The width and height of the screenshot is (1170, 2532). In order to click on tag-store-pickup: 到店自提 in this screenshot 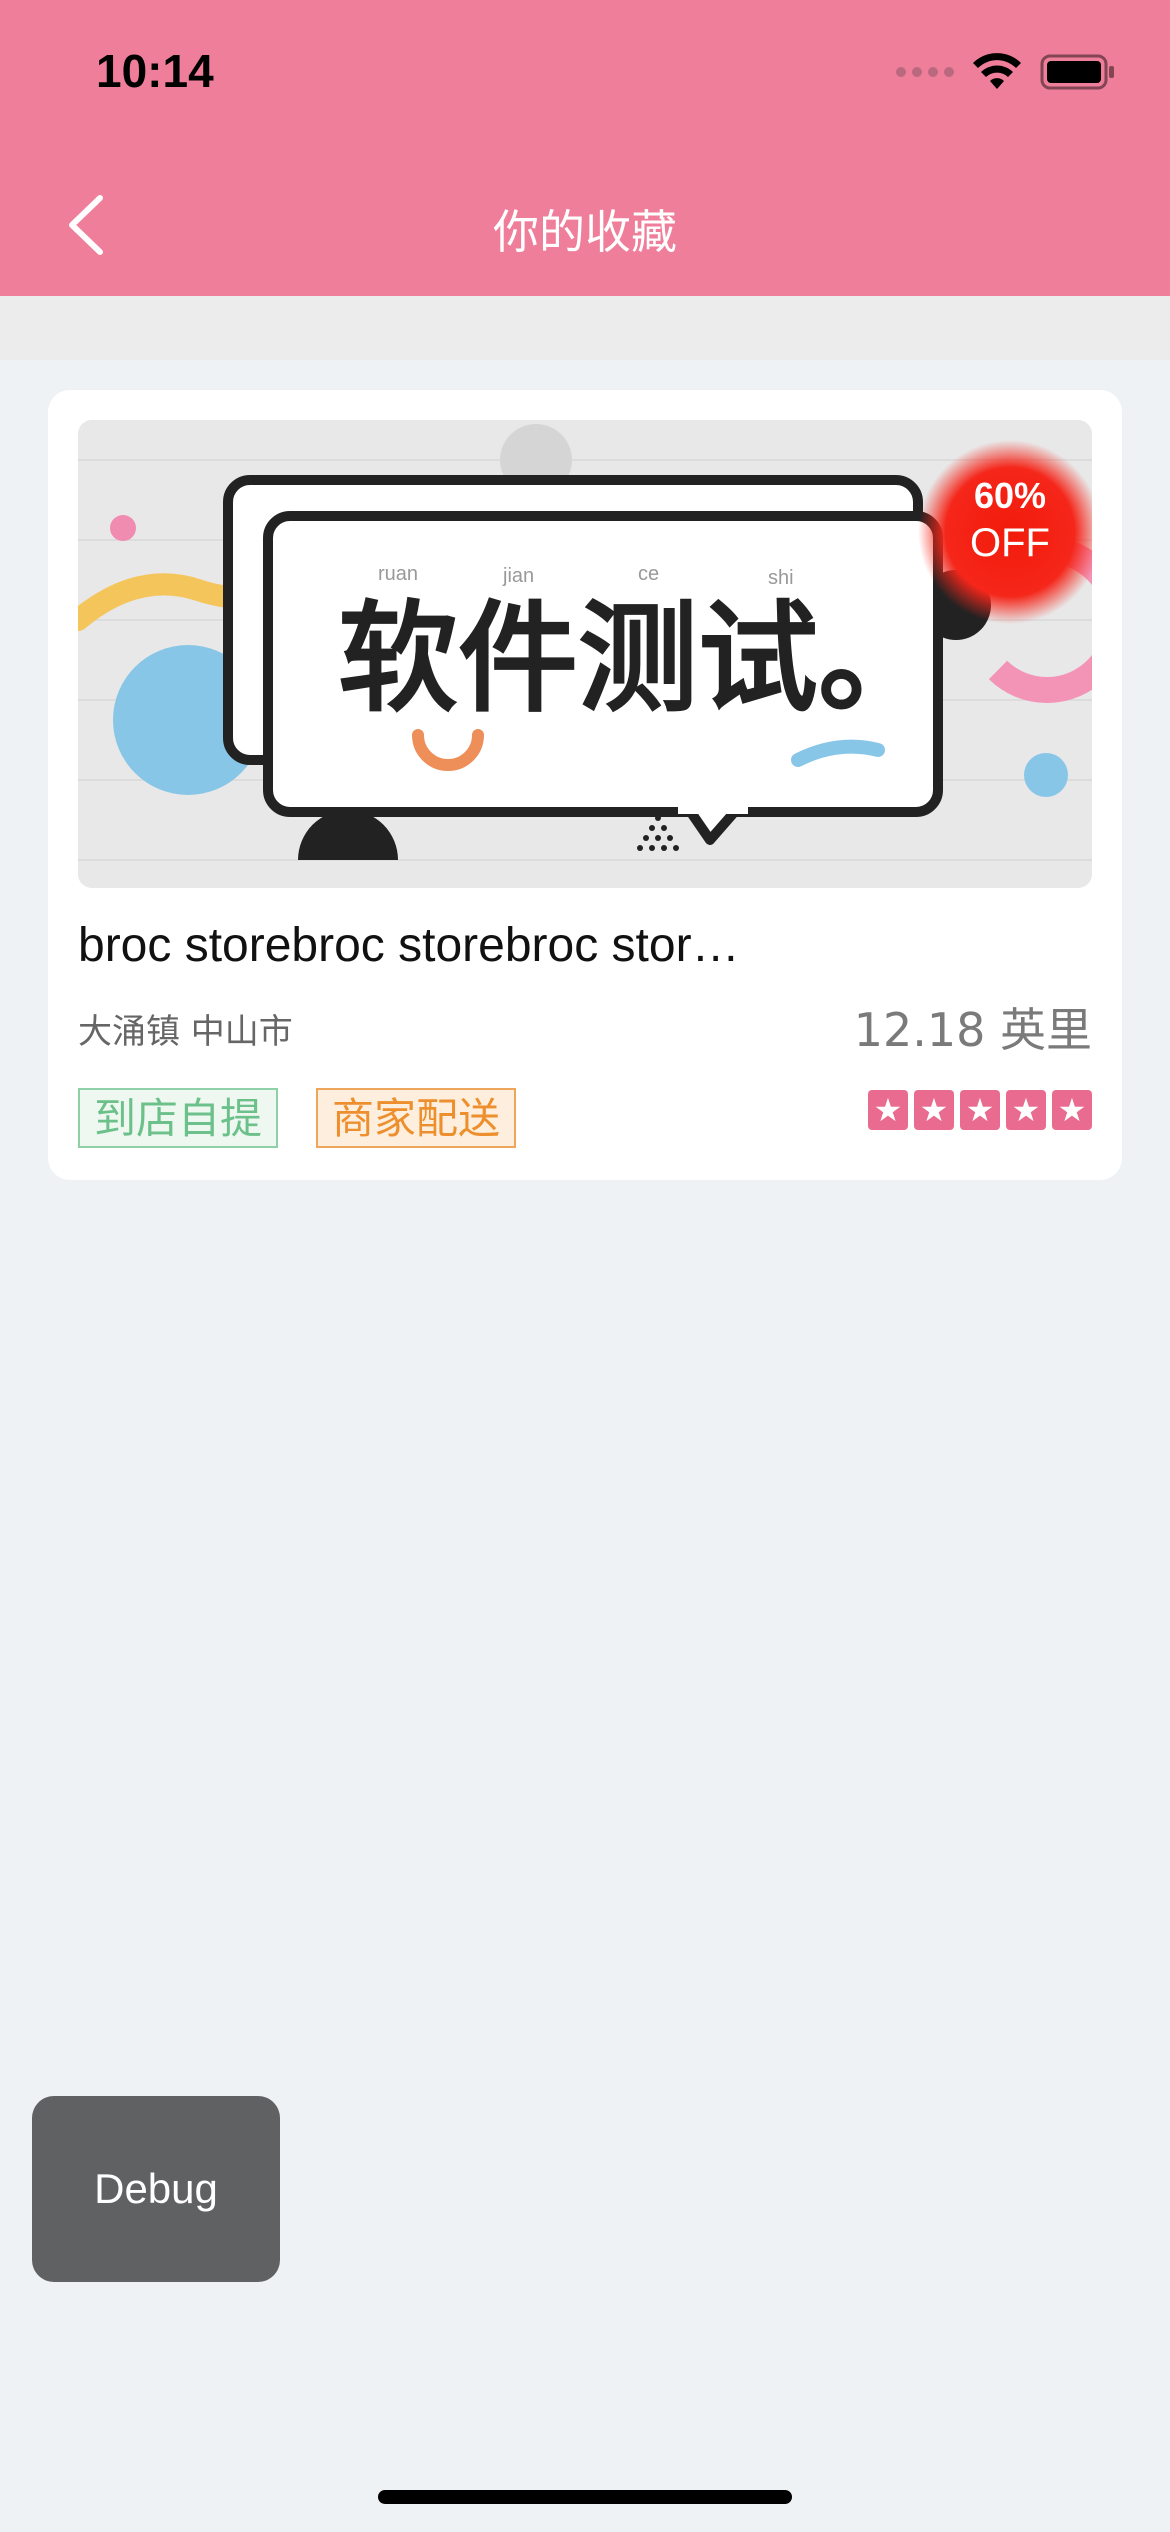, I will do `click(178, 1118)`.